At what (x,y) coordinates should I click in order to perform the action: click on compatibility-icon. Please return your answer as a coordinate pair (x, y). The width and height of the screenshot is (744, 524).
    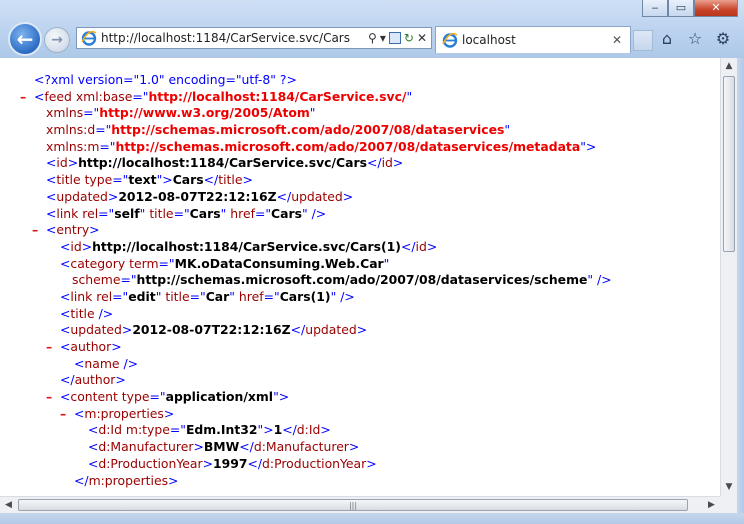
    Looking at the image, I should click on (394, 38).